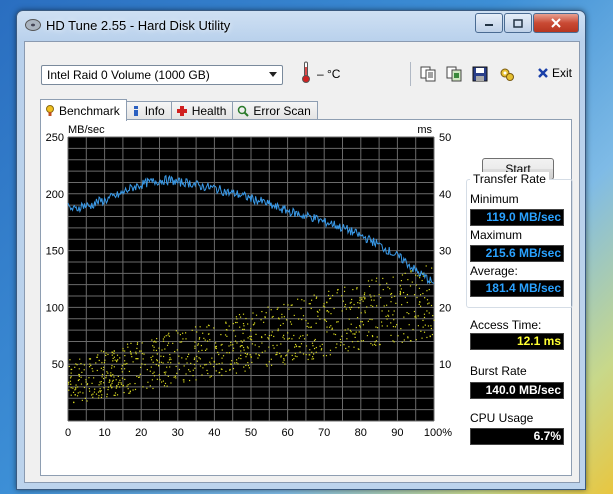 The width and height of the screenshot is (613, 494). What do you see at coordinates (306, 72) in the screenshot?
I see `thermometer-icon` at bounding box center [306, 72].